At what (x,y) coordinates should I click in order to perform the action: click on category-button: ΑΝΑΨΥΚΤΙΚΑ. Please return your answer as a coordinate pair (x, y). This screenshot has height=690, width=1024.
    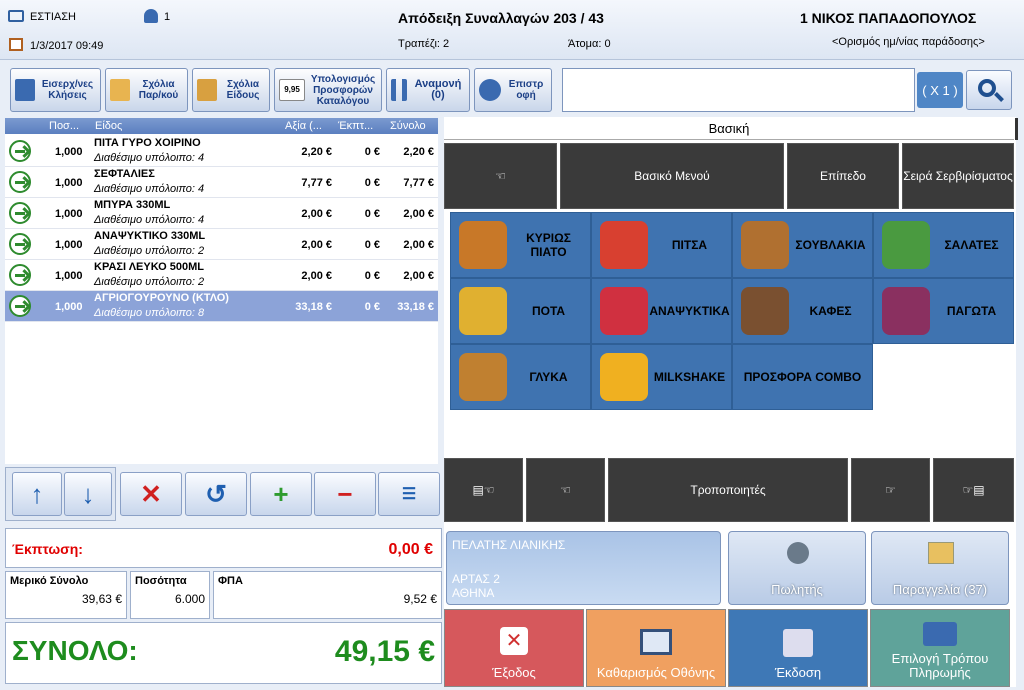
    Looking at the image, I should click on (661, 311).